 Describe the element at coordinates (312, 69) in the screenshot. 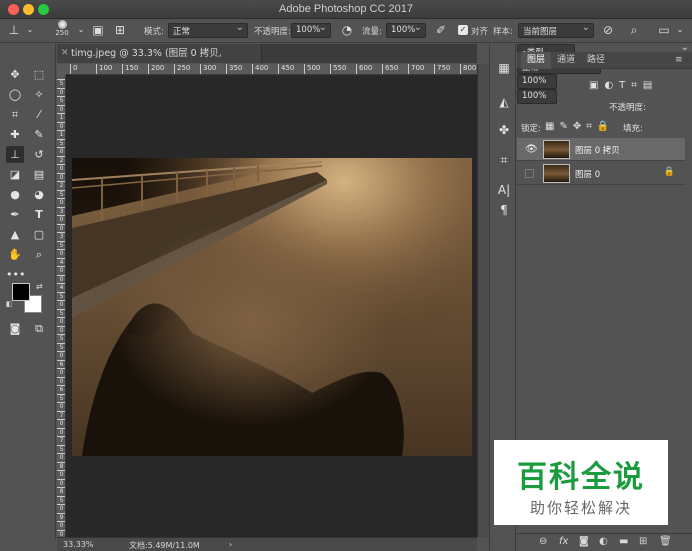

I see `ruler-tick-label: 500` at that location.